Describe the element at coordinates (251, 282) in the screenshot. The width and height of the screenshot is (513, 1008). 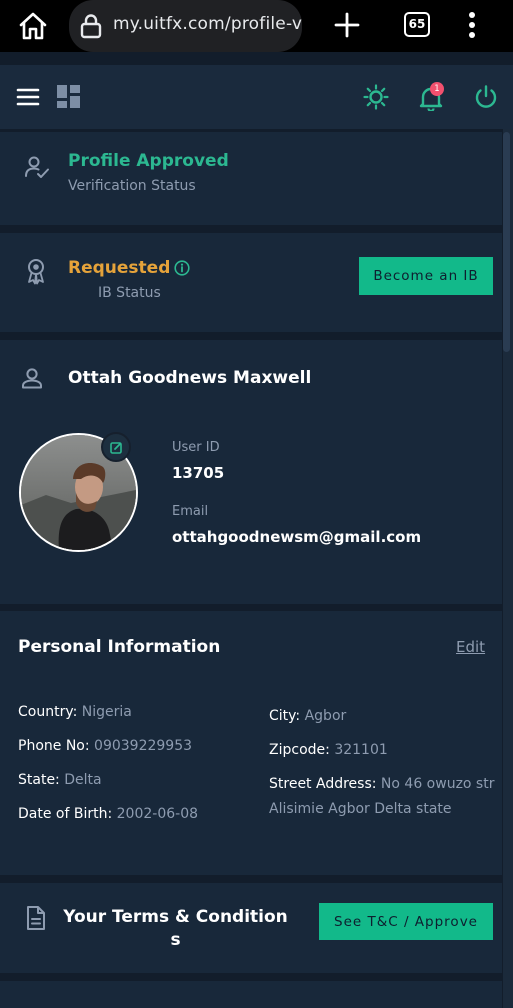
I see `ib-status-card: Requested IB Status Become an IB` at that location.